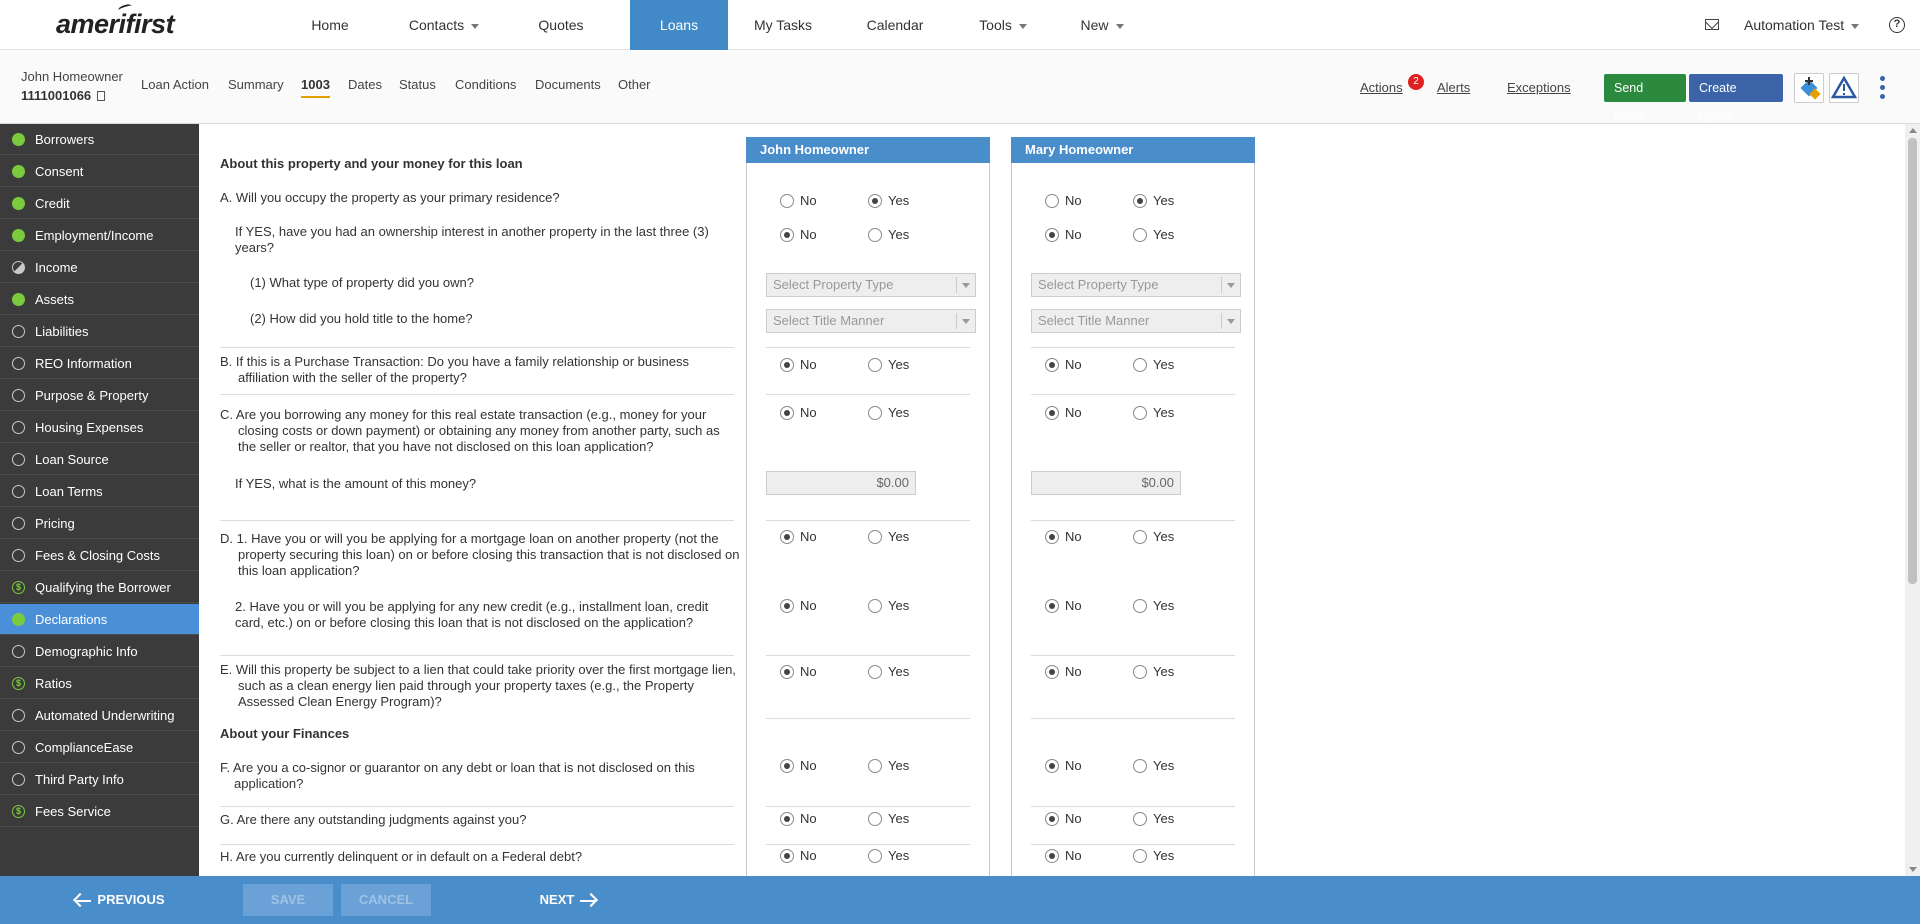 Image resolution: width=1920 pixels, height=924 pixels. Describe the element at coordinates (99, 683) in the screenshot. I see `sidebar-item: $ Ratios` at that location.